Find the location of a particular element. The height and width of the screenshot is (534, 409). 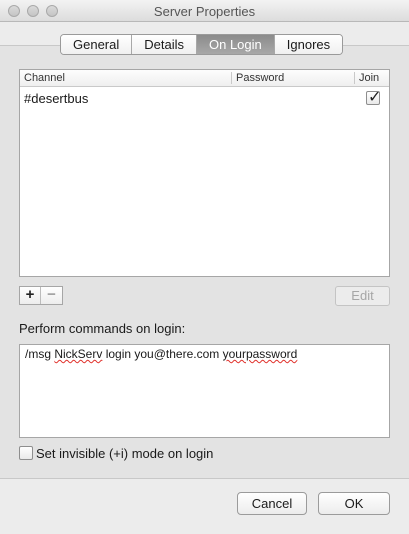

checkmark-icon: ✓ is located at coordinates (375, 97).